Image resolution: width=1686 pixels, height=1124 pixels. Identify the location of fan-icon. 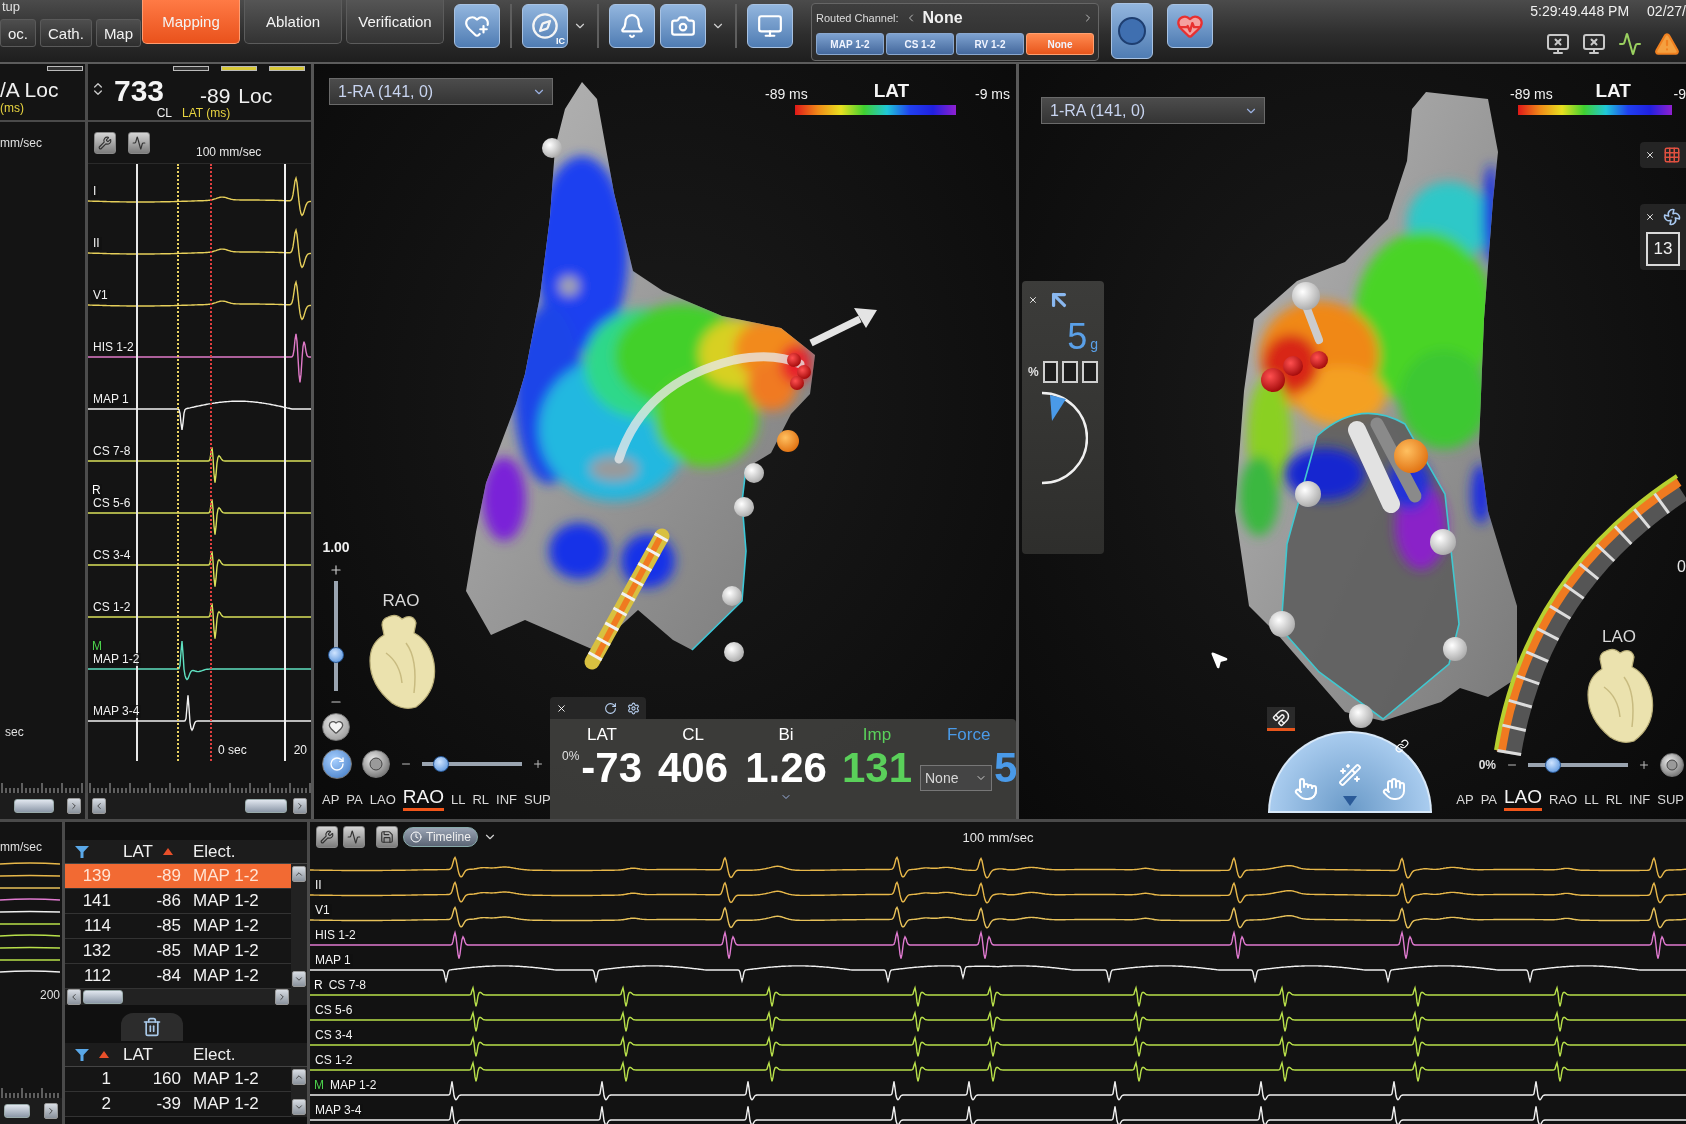
(1672, 217).